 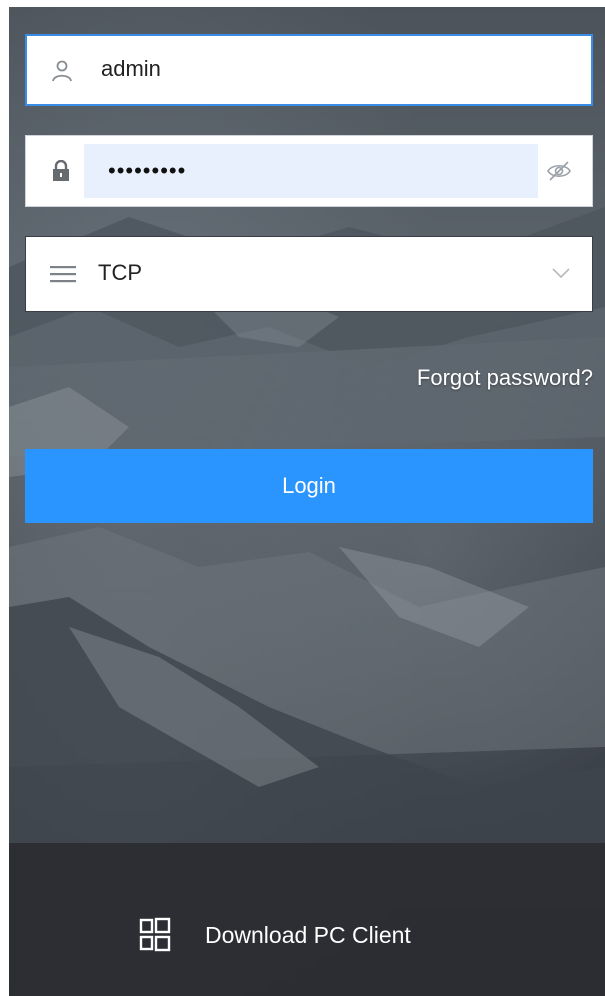 What do you see at coordinates (308, 935) in the screenshot?
I see `download-label: Download PC Client` at bounding box center [308, 935].